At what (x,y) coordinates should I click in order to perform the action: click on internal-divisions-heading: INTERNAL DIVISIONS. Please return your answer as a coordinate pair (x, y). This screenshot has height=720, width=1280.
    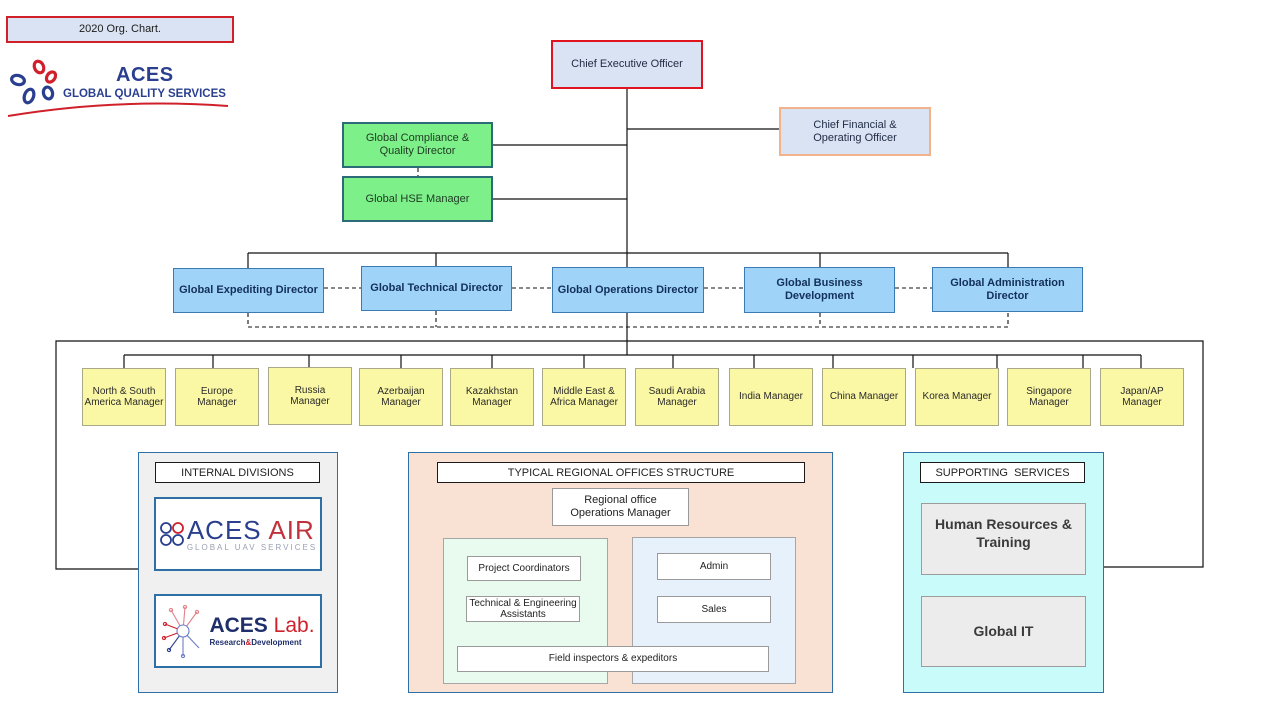
    Looking at the image, I should click on (237, 472).